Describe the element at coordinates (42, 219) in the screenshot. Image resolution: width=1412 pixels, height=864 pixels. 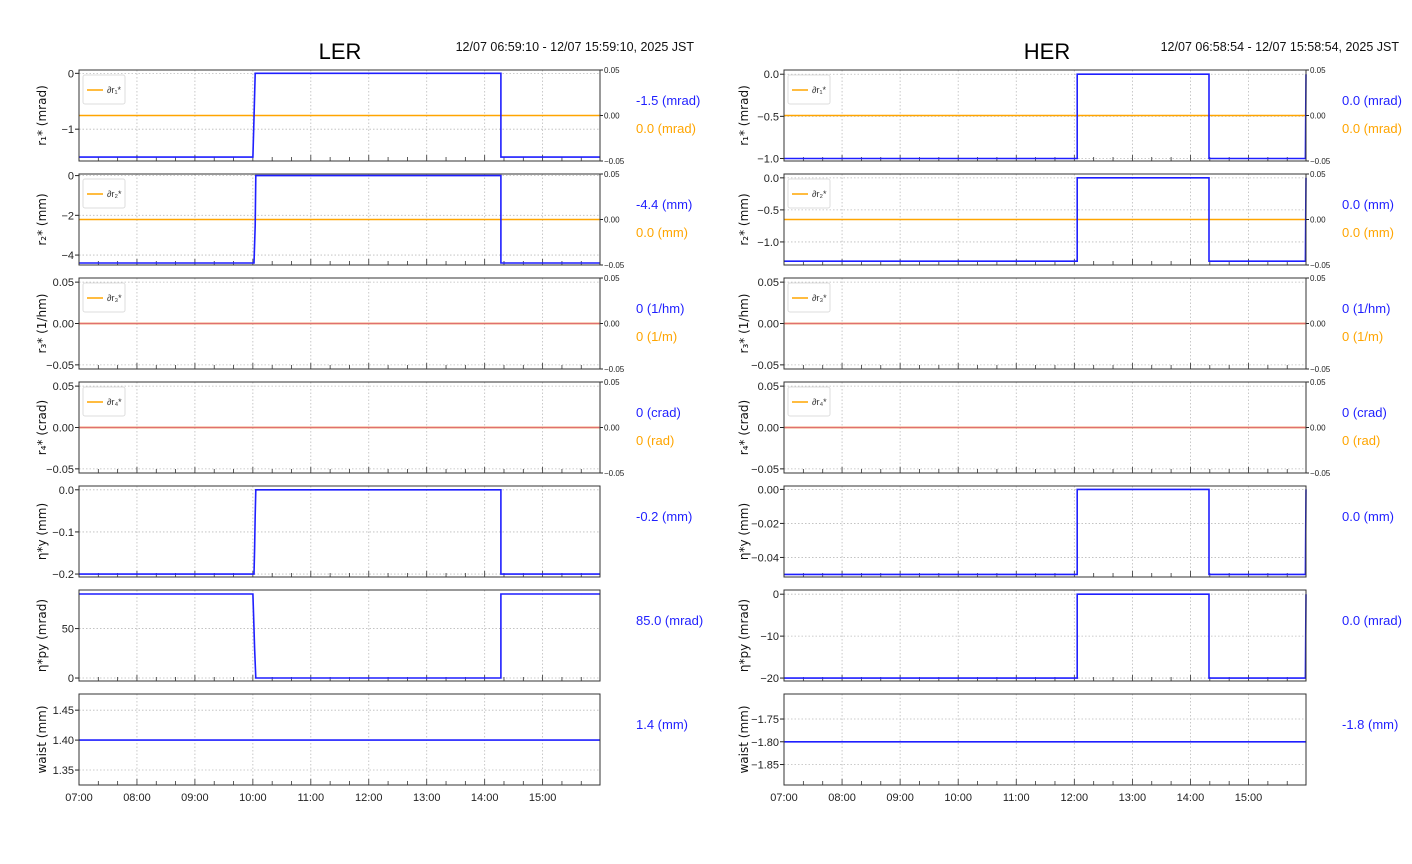
I see `y-axis-label: r₂* (mm)` at that location.